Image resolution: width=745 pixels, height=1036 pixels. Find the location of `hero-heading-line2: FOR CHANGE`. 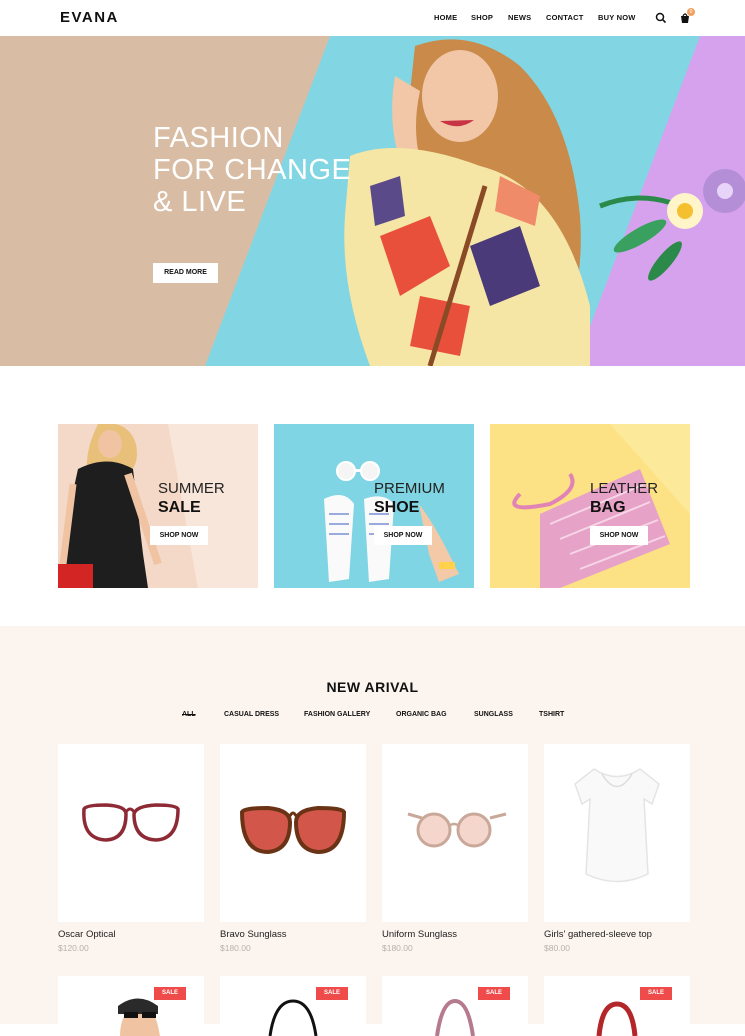

hero-heading-line2: FOR CHANGE is located at coordinates (252, 170).